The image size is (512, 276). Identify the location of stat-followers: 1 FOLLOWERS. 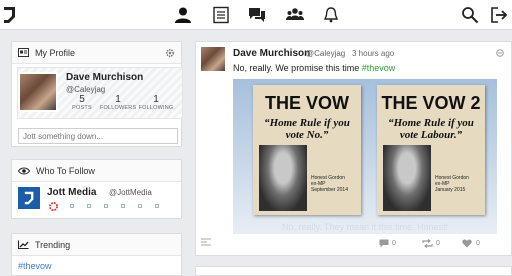
(118, 102).